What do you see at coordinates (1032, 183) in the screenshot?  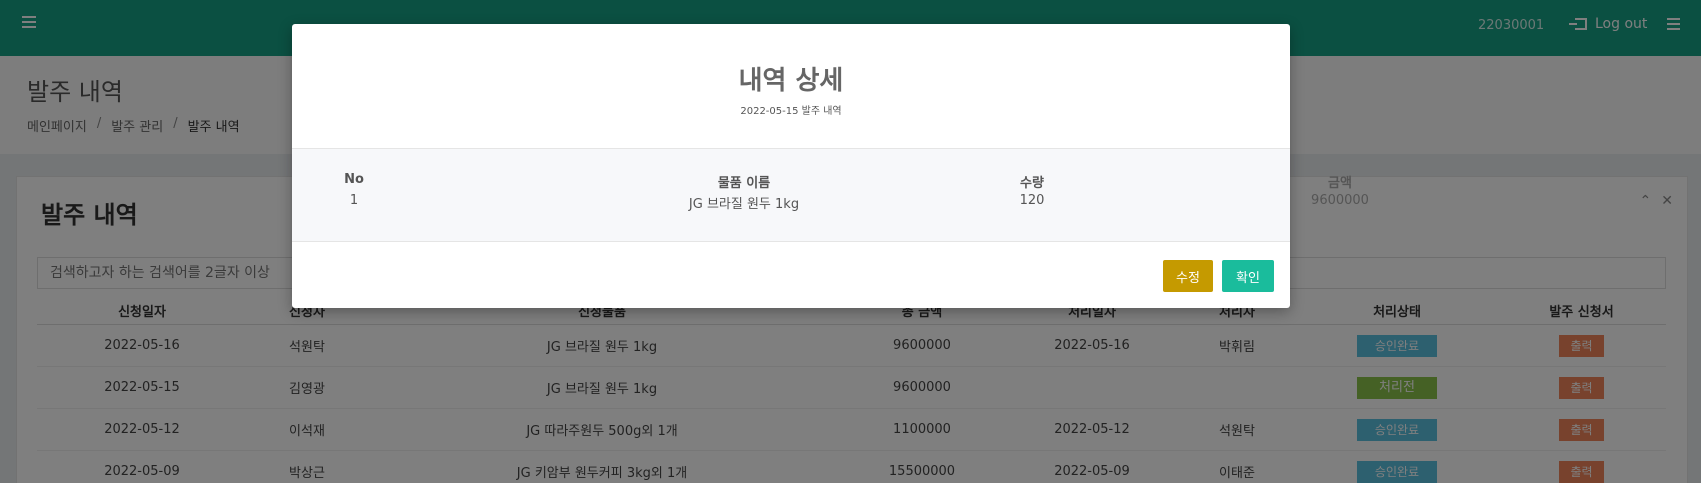 I see `header-quantity: 수량` at bounding box center [1032, 183].